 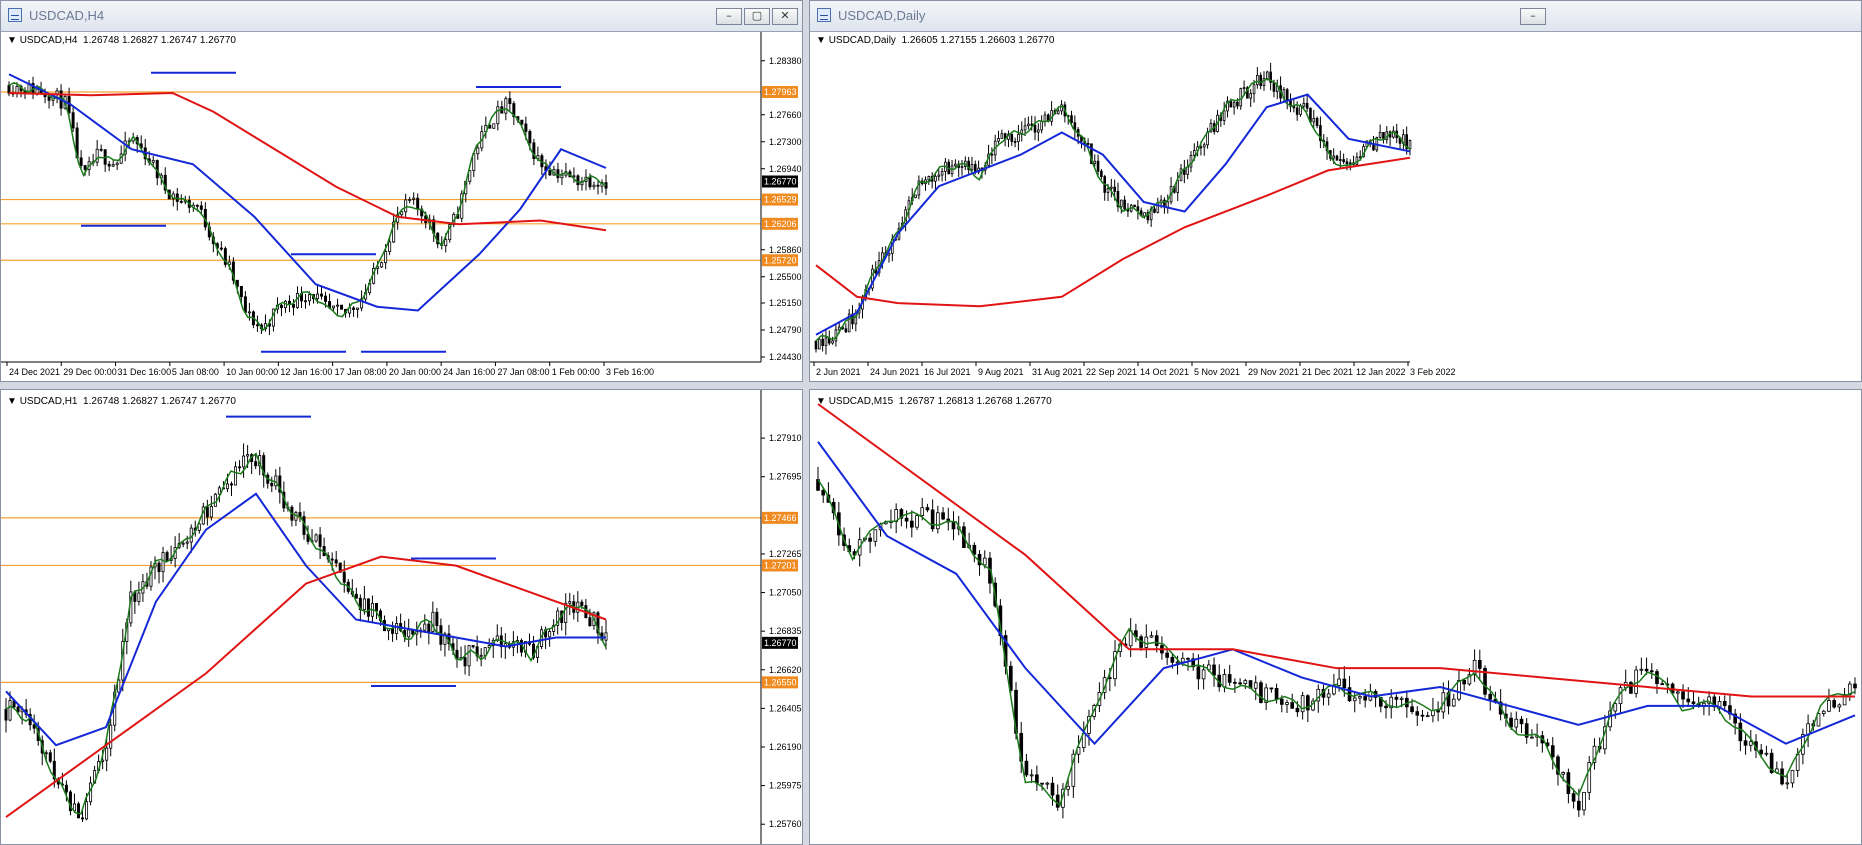 I want to click on symbol-label: USDCAD,M15, so click(x=861, y=401).